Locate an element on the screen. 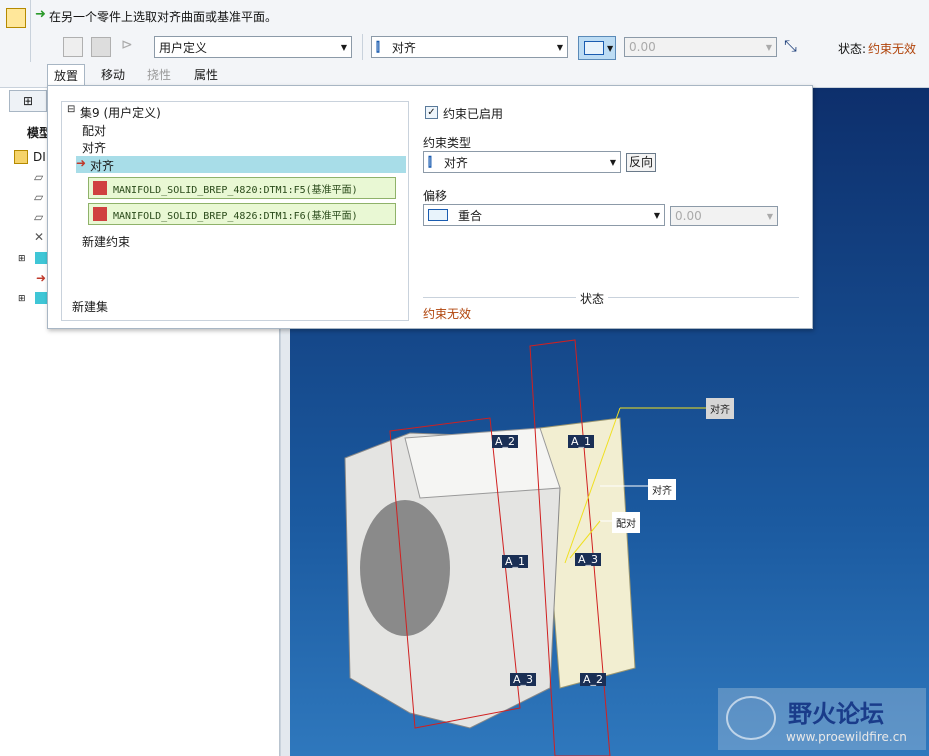  status-label: 状态: is located at coordinates (852, 49).